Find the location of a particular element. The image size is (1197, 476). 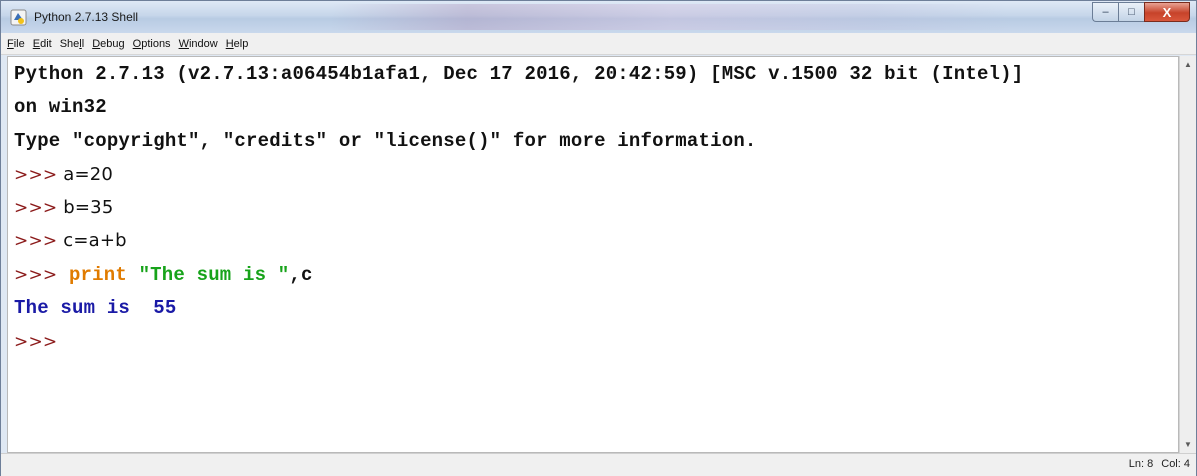

shell-line-2: >>> b=35 is located at coordinates (63, 208).